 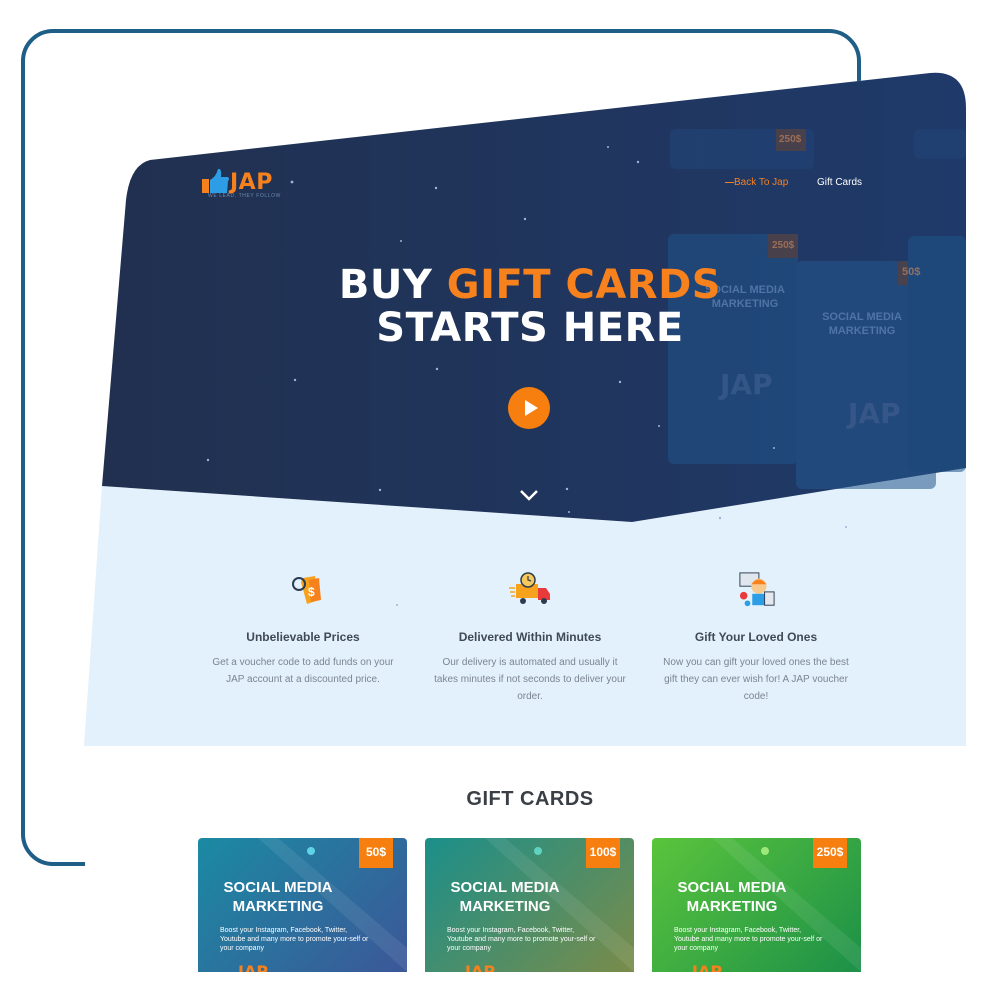 I want to click on feature-delivery-title: Delivered Within Minutes, so click(x=530, y=637).